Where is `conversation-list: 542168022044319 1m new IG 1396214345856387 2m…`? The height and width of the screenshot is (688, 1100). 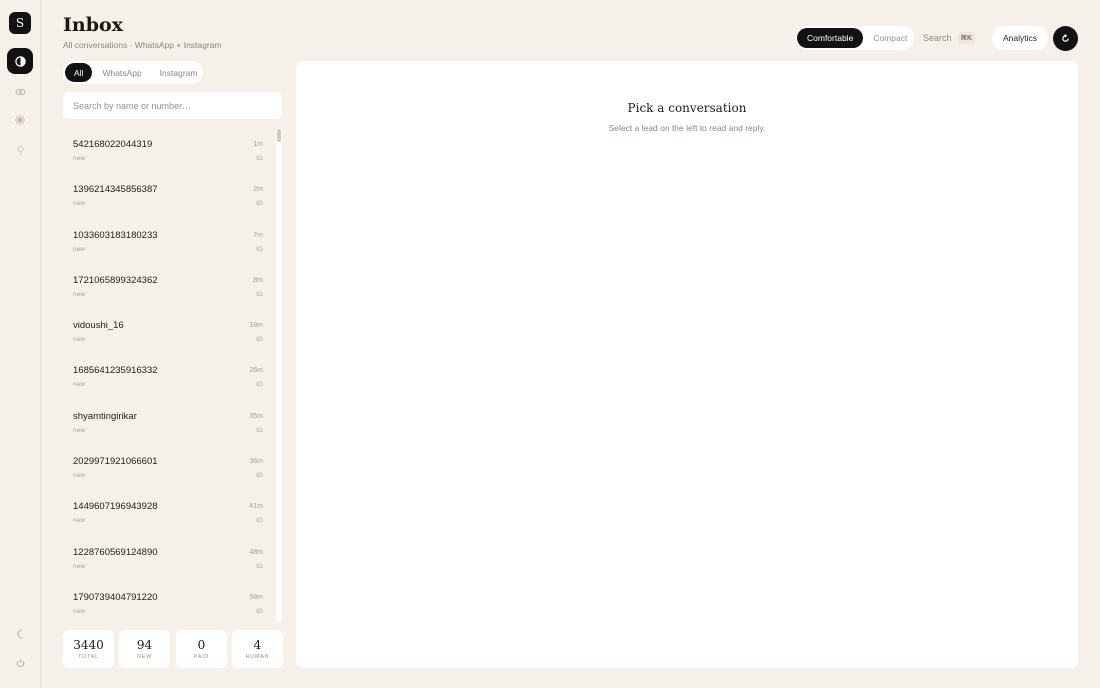
conversation-list: 542168022044319 1m new IG 1396214345856387 2m… is located at coordinates (169, 376).